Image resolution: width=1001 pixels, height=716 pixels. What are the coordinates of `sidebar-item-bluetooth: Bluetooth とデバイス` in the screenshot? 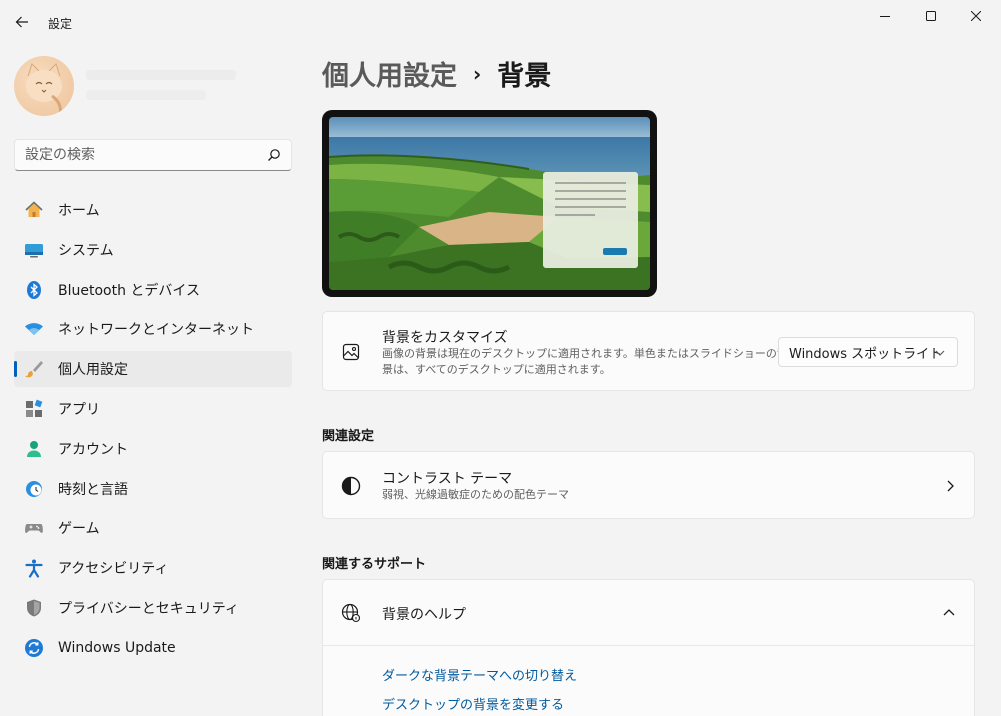 It's located at (153, 290).